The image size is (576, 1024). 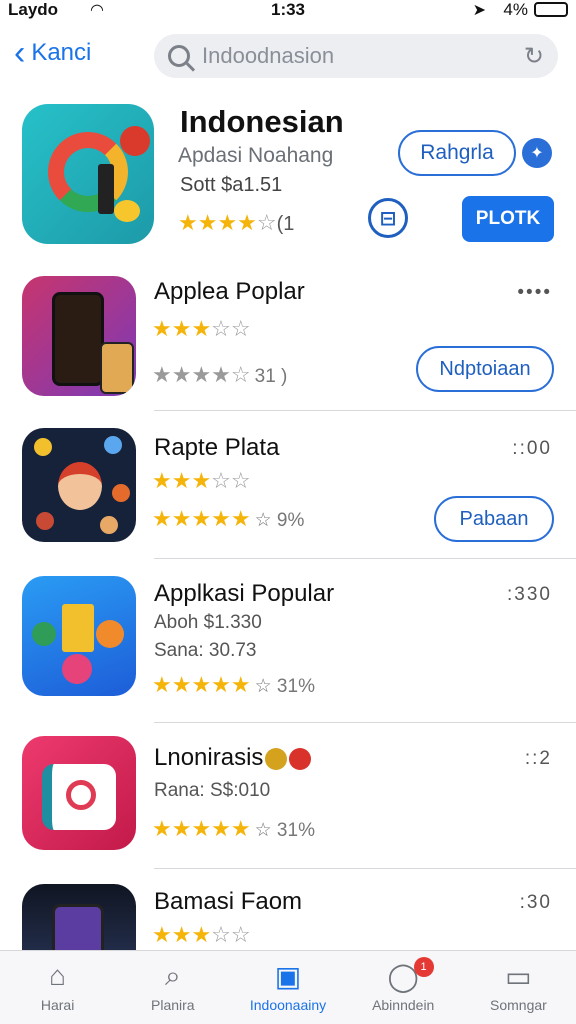 I want to click on notification-badge: 1, so click(x=423, y=967).